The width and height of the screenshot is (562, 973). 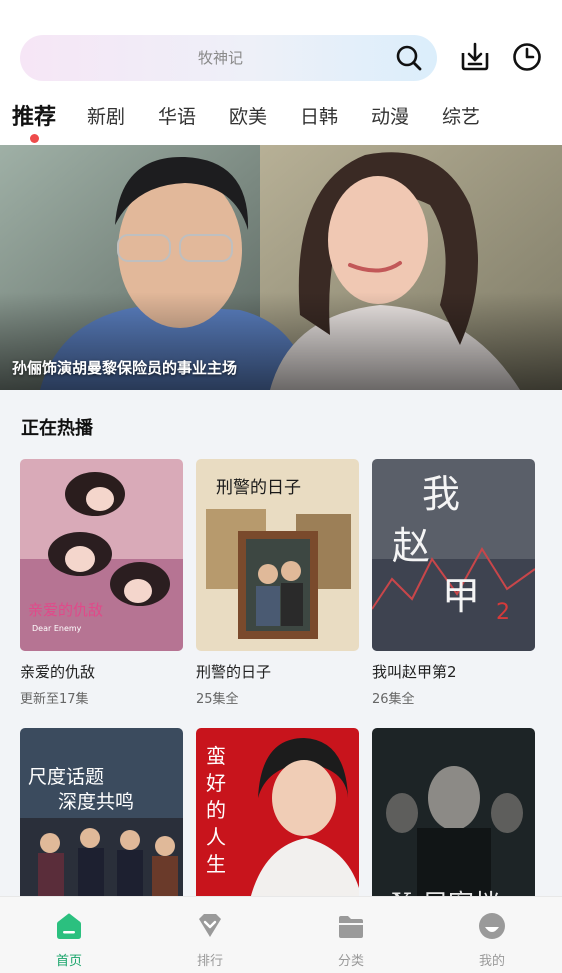 I want to click on tab-japan-korea: 日韩, so click(x=319, y=115).